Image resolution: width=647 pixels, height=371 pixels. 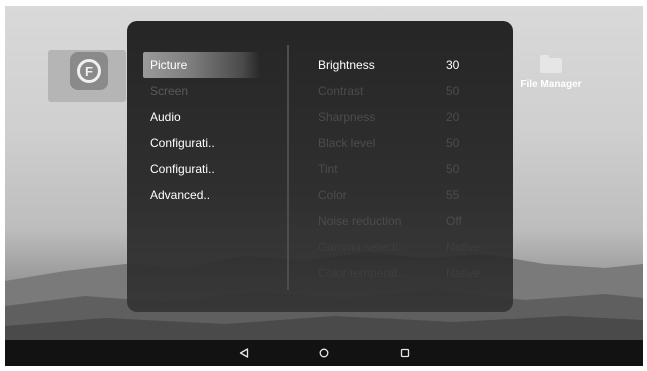 What do you see at coordinates (453, 195) in the screenshot?
I see `setting-value: 55` at bounding box center [453, 195].